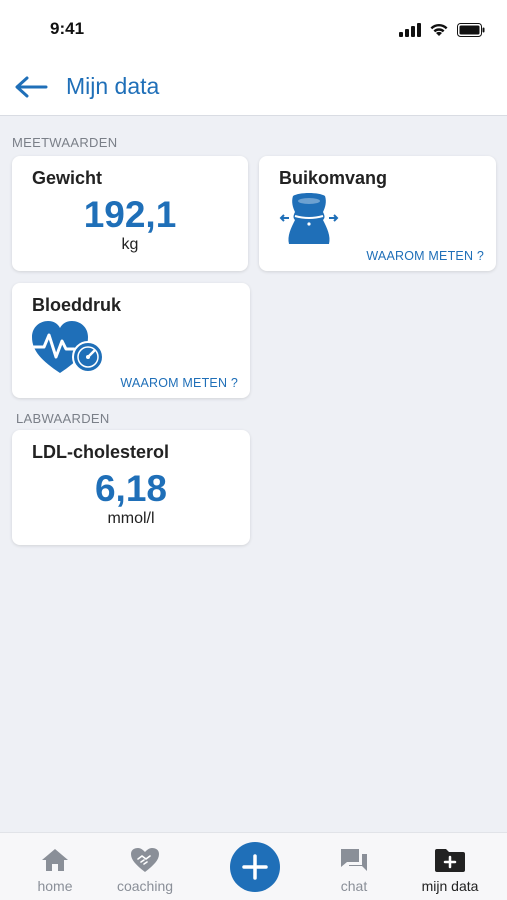  I want to click on battery-icon, so click(471, 29).